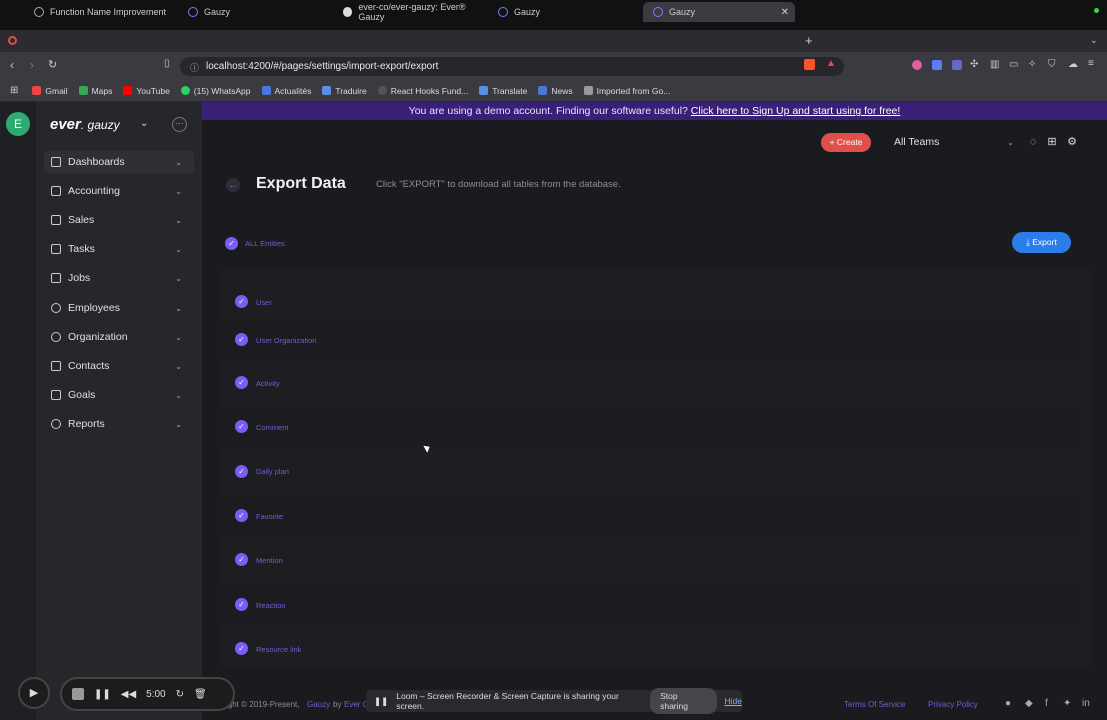 The image size is (1107, 720). I want to click on vpn-icon: ⛉, so click(1052, 64).